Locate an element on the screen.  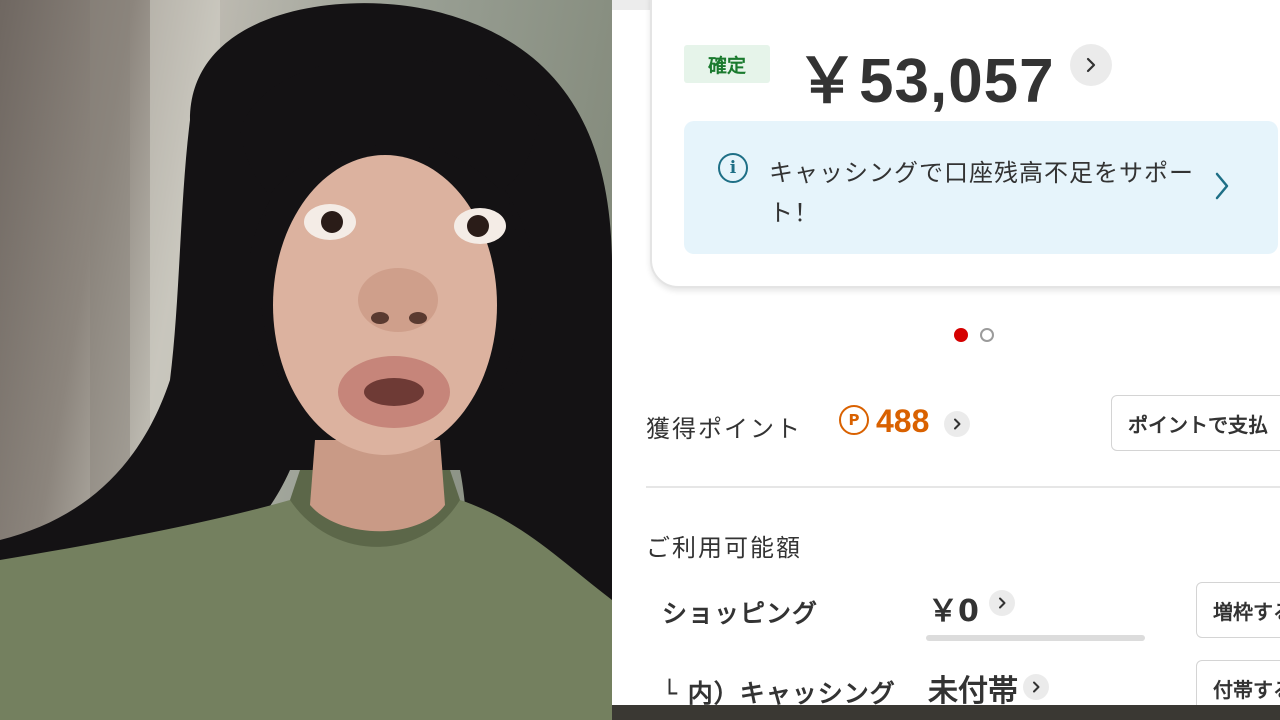
photo-bottom-strip is located at coordinates (946, 712).